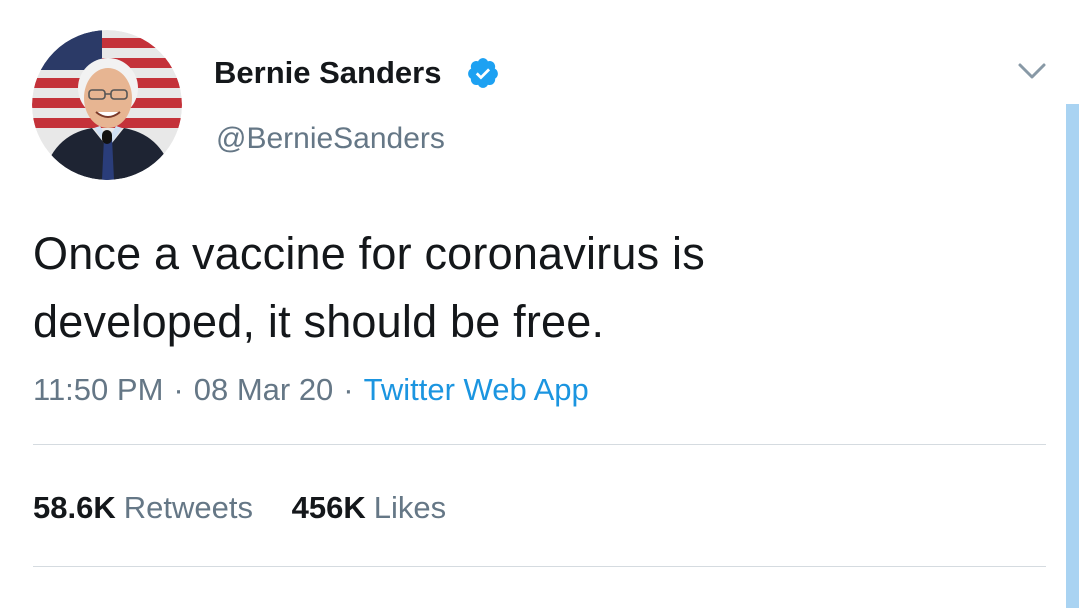 The image size is (1079, 608). Describe the element at coordinates (188, 507) in the screenshot. I see `retweets-label: Retweets` at that location.